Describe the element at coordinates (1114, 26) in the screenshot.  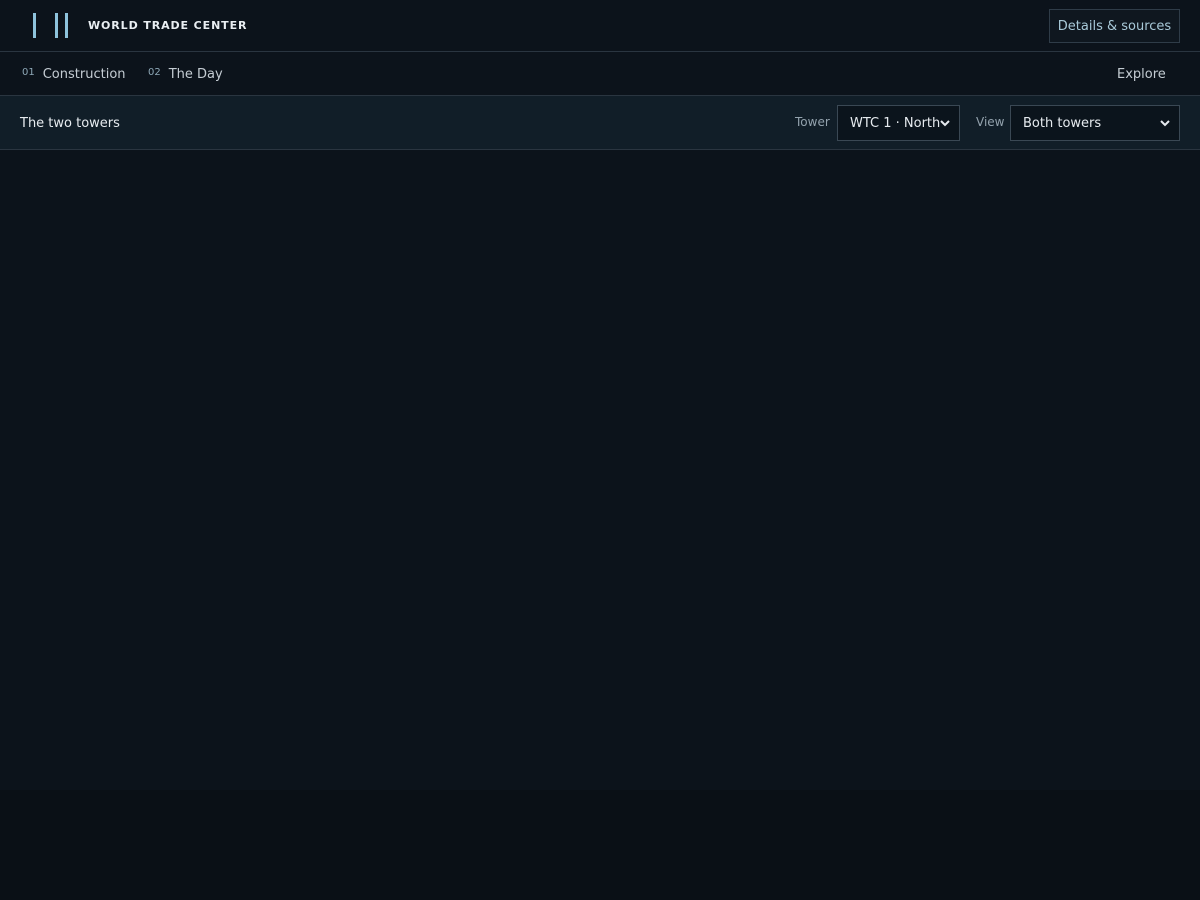
I see `details-sources-button: Details & sources` at that location.